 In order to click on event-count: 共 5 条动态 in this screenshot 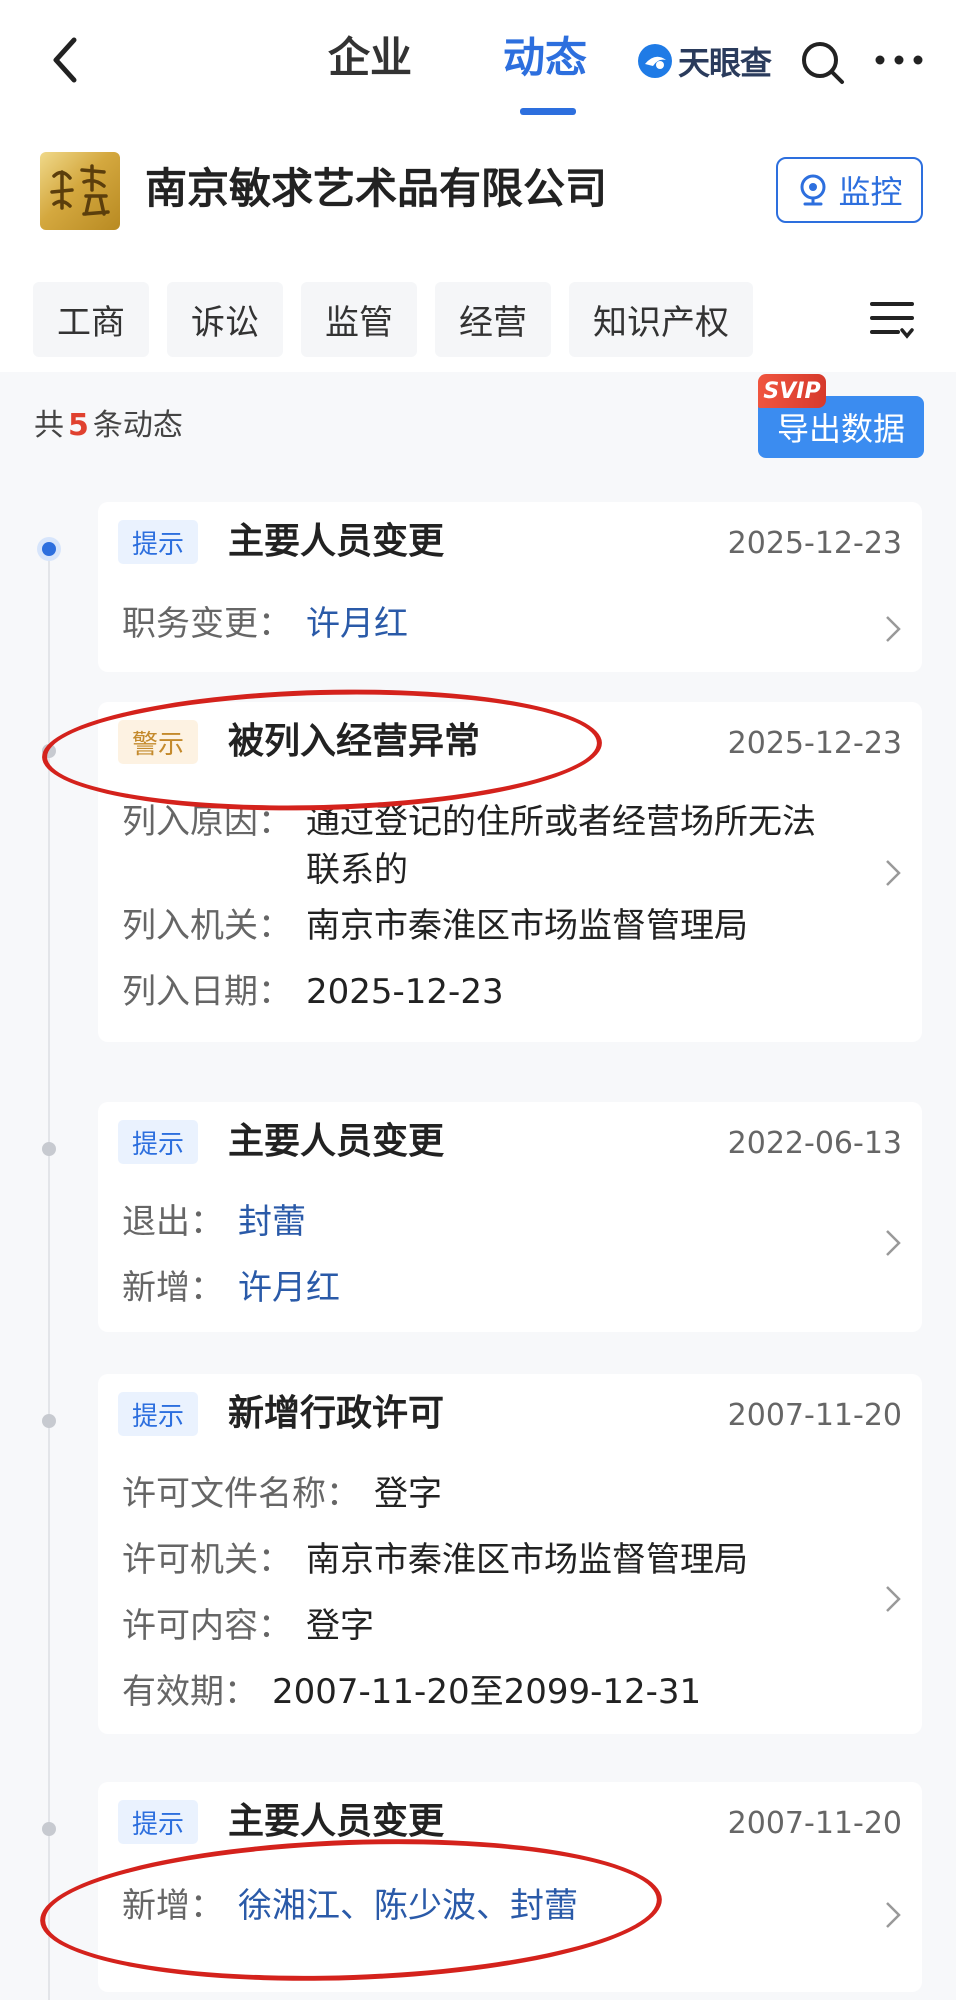, I will do `click(108, 426)`.